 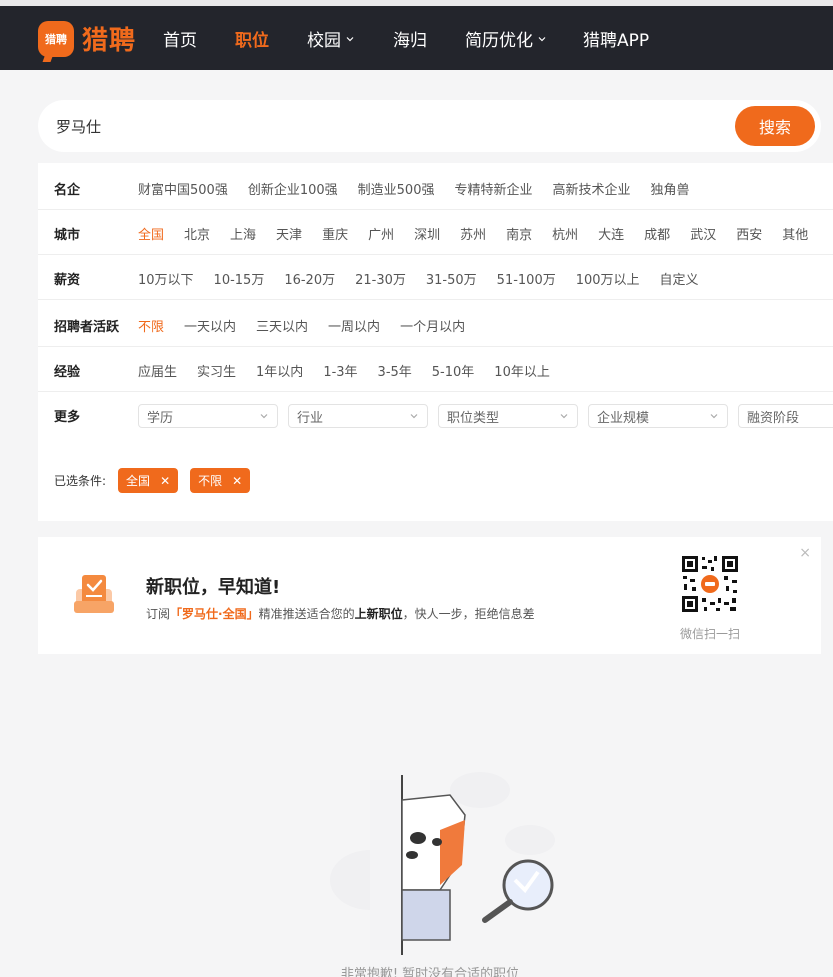 What do you see at coordinates (795, 233) in the screenshot?
I see `filter-option: 其他` at bounding box center [795, 233].